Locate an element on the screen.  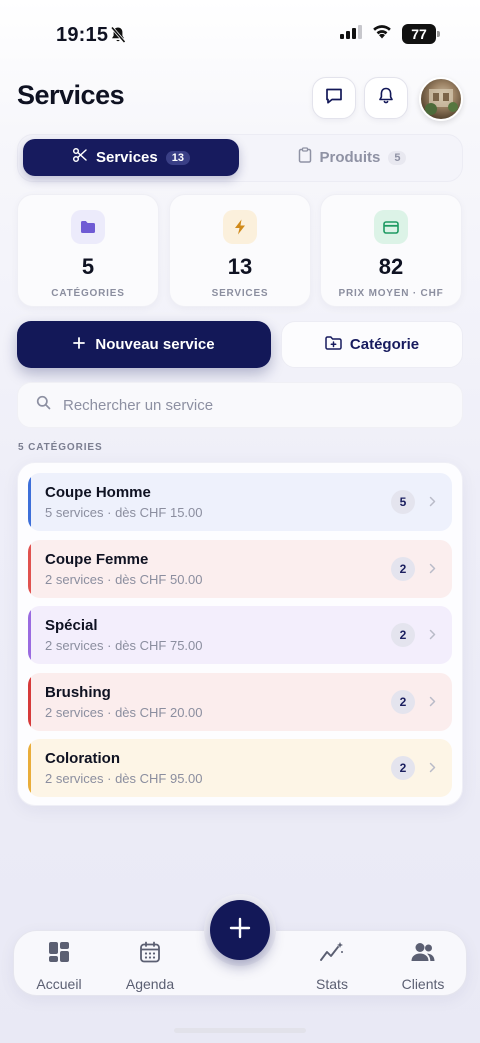
bolt-icon is located at coordinates (240, 227).